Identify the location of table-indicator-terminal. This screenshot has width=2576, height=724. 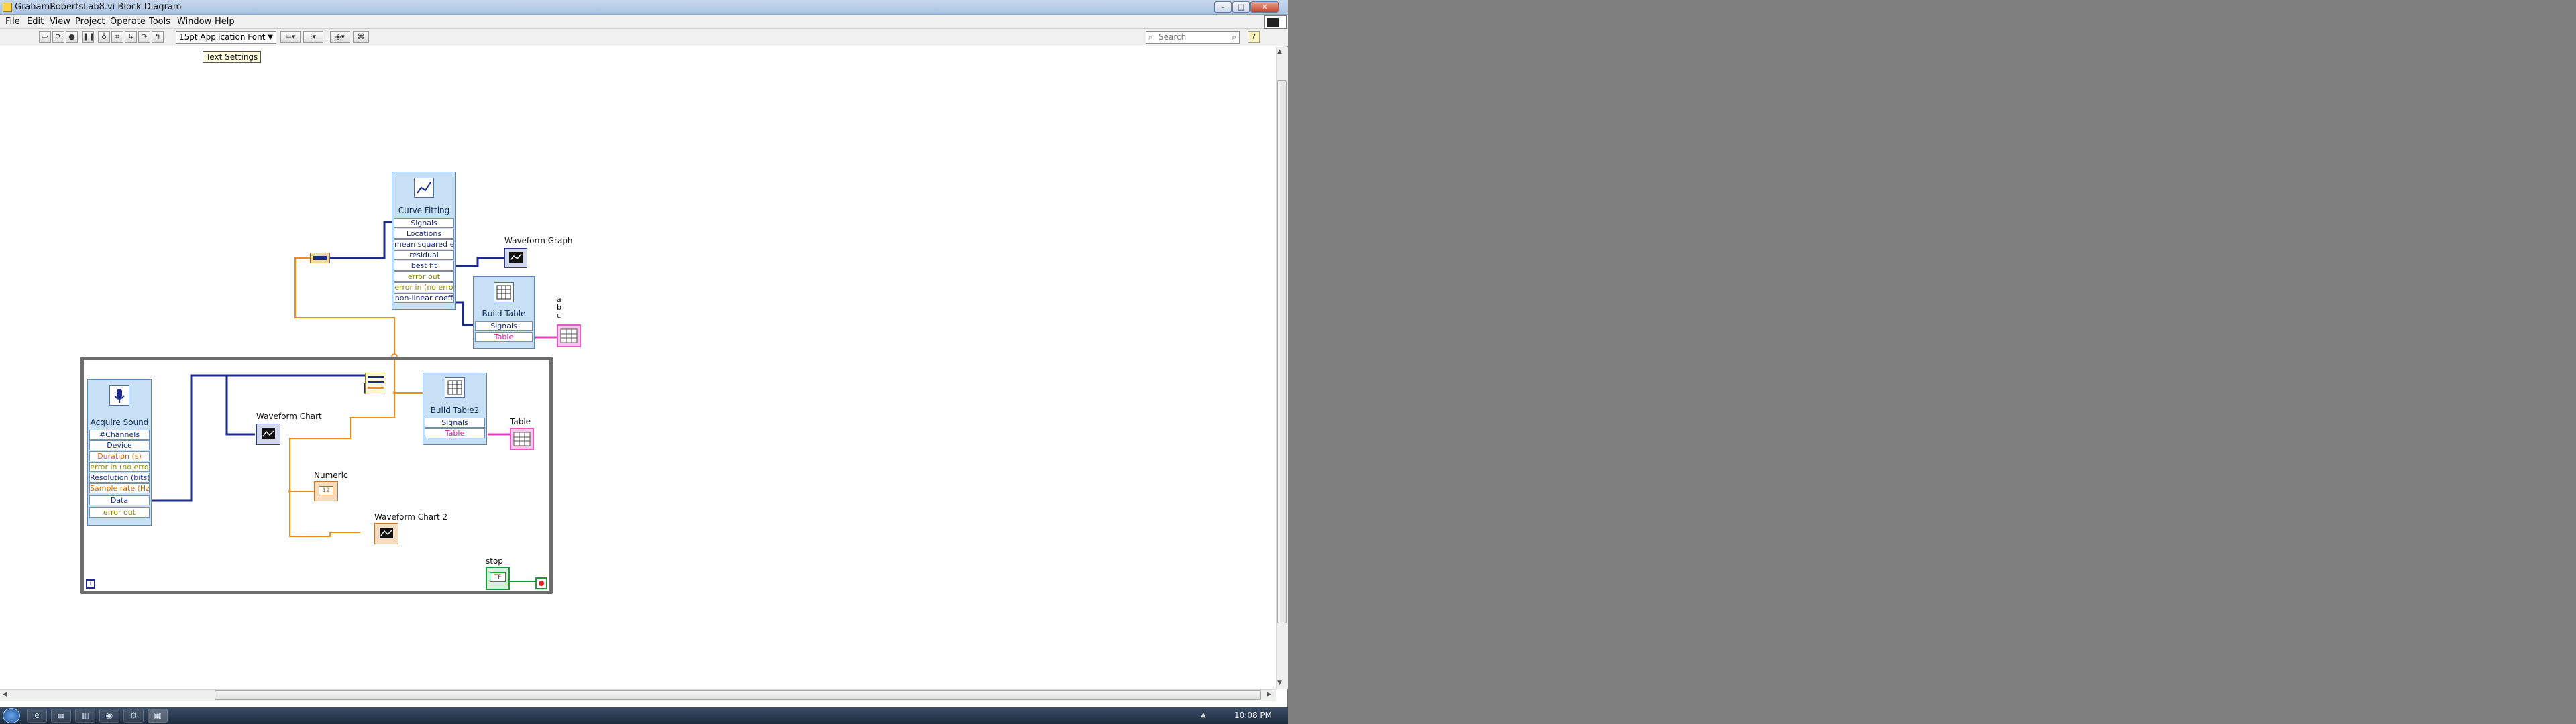
(522, 439).